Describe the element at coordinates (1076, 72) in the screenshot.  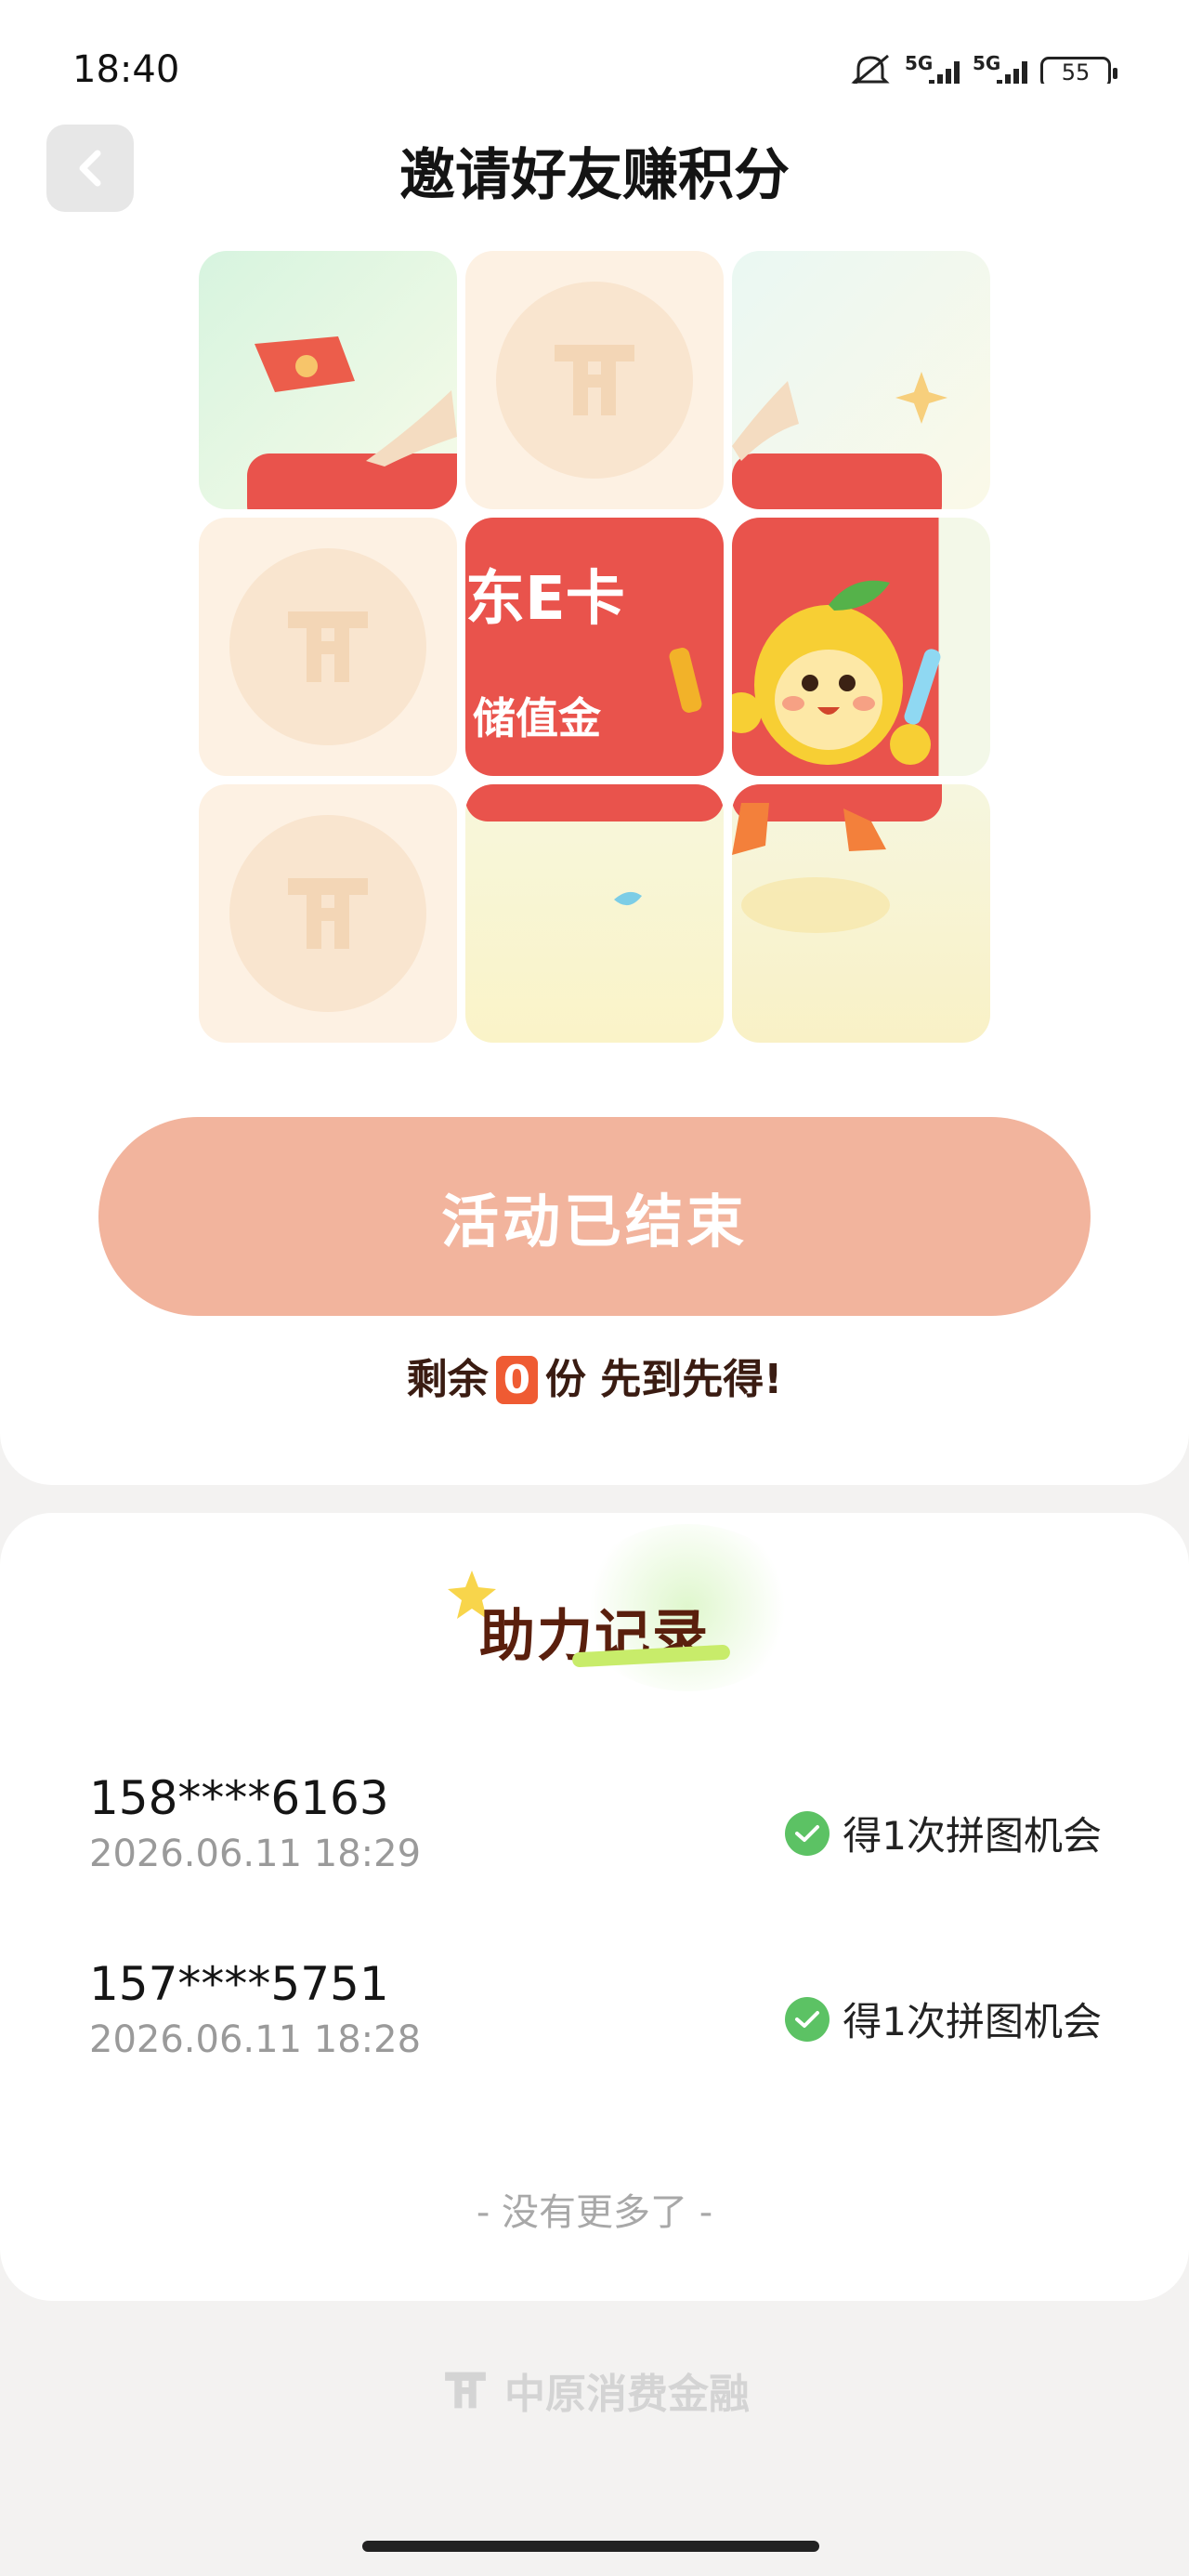
I see `battery-level: 55` at that location.